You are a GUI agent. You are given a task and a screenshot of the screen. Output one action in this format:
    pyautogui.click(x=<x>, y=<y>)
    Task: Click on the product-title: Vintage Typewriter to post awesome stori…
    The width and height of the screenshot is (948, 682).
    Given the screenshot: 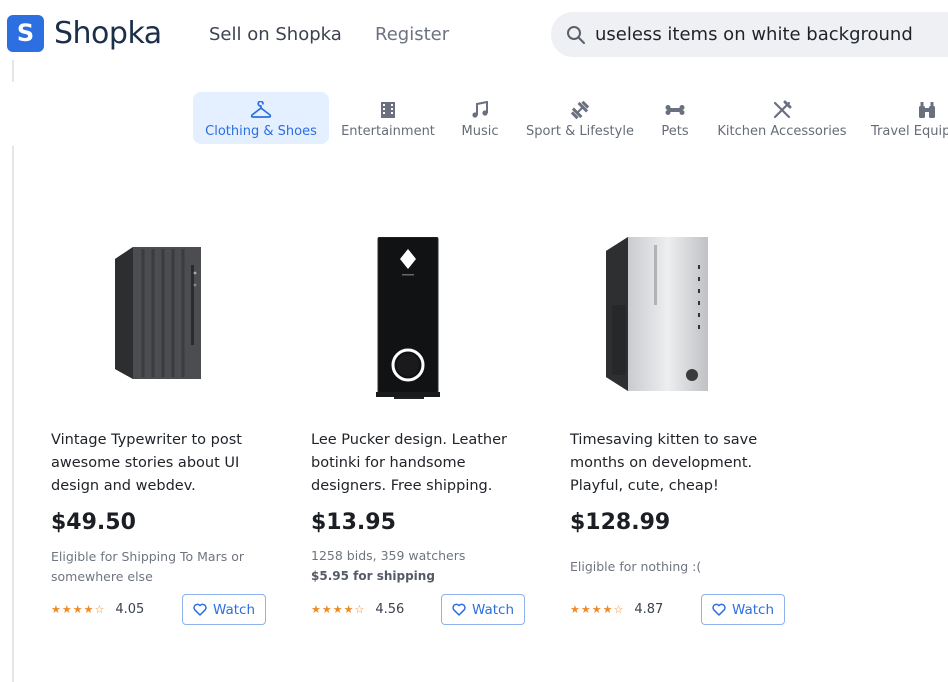 What is the action you would take?
    pyautogui.click(x=163, y=463)
    